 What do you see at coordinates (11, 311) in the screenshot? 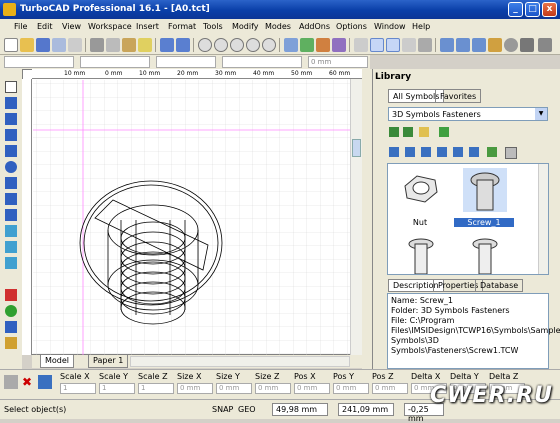
I see `hatch-icon` at bounding box center [11, 311].